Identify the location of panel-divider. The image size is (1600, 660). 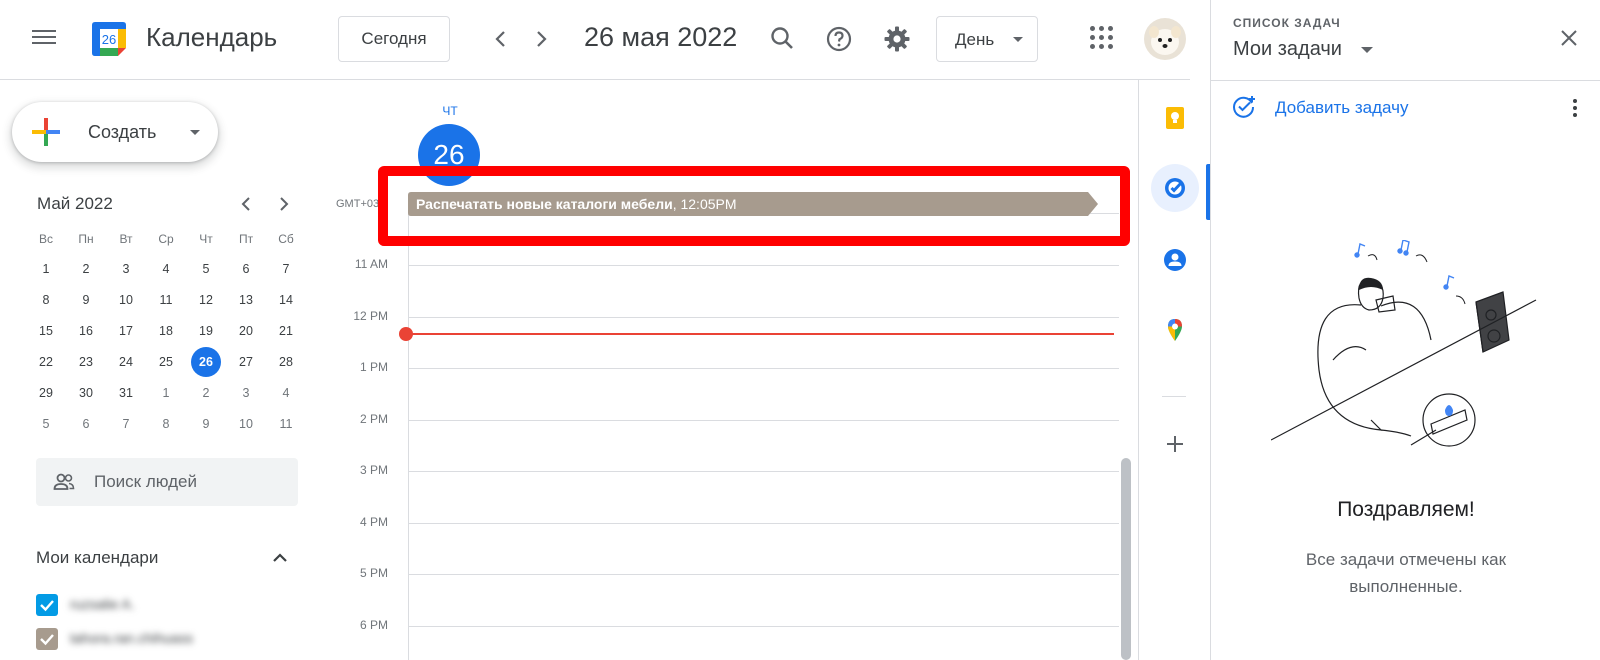
(1405, 80).